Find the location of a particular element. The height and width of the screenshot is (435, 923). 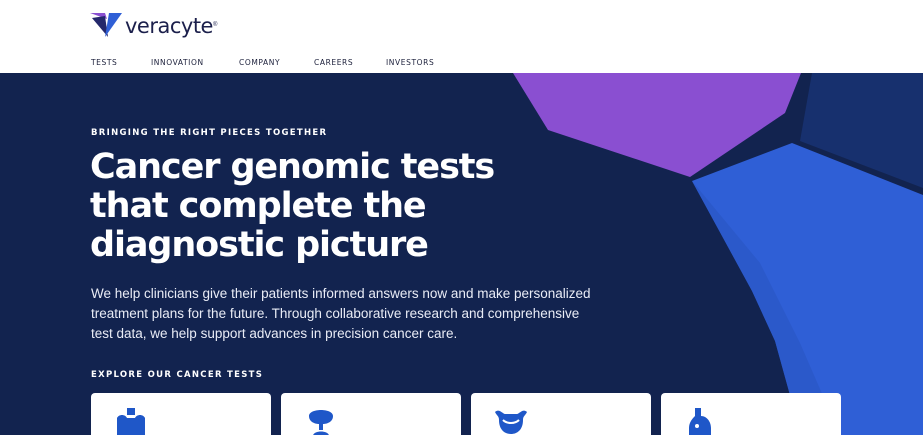

hero-eyebrow: BRINGING THE RIGHT PIECES TOGETHER is located at coordinates (209, 133).